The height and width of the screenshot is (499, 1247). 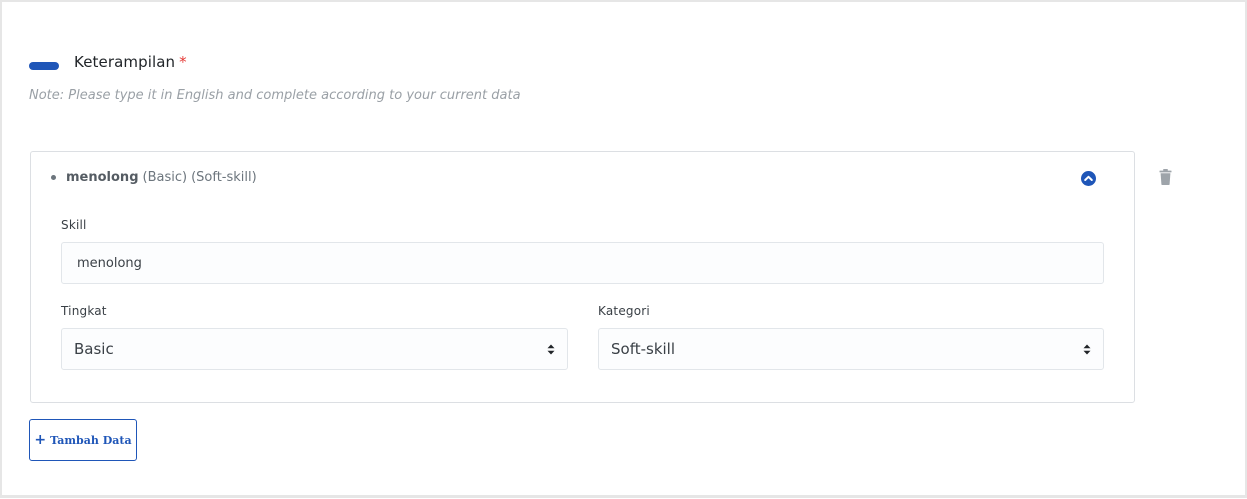 What do you see at coordinates (851, 349) in the screenshot?
I see `category-select: Soft-skill` at bounding box center [851, 349].